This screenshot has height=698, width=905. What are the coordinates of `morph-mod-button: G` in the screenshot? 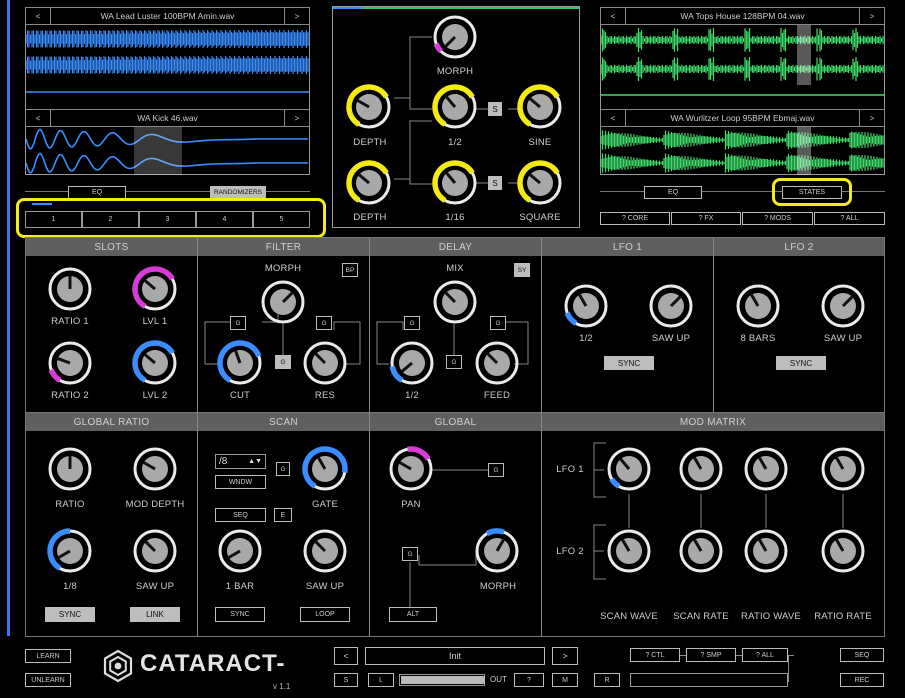 It's located at (410, 554).